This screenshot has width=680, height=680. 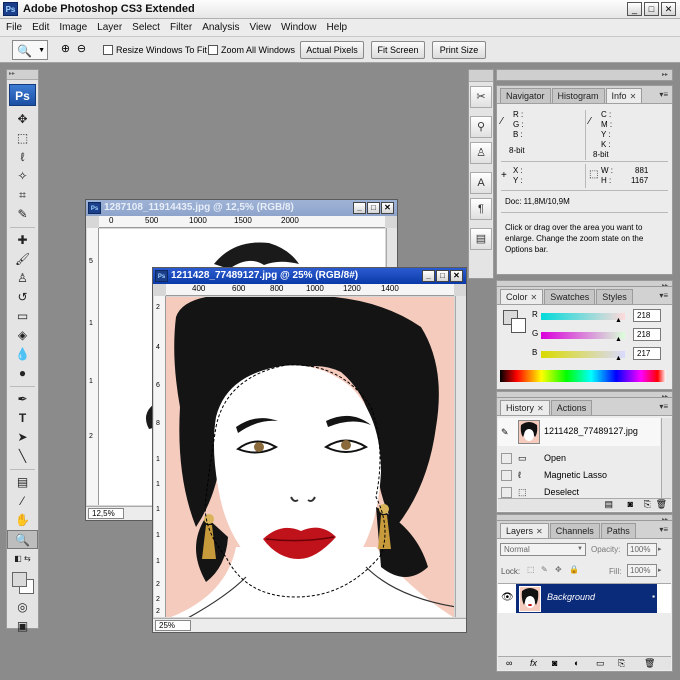 What do you see at coordinates (507, 597) in the screenshot?
I see `eye-icon: 👁` at bounding box center [507, 597].